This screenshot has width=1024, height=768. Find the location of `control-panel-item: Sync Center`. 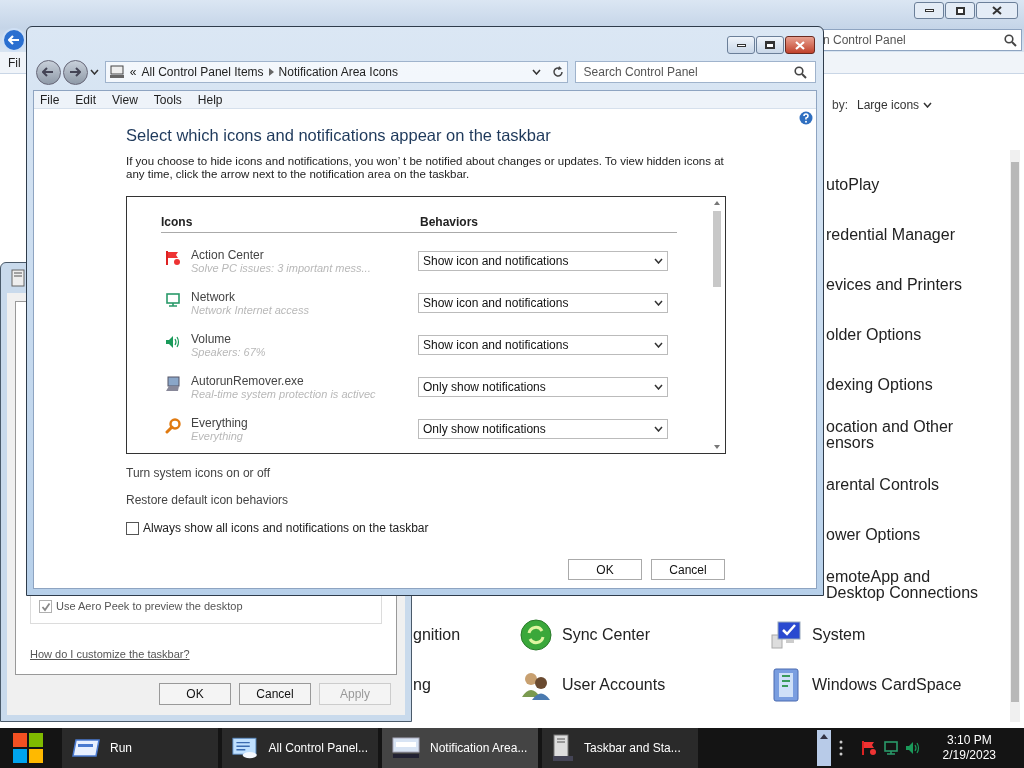

control-panel-item: Sync Center is located at coordinates (606, 635).